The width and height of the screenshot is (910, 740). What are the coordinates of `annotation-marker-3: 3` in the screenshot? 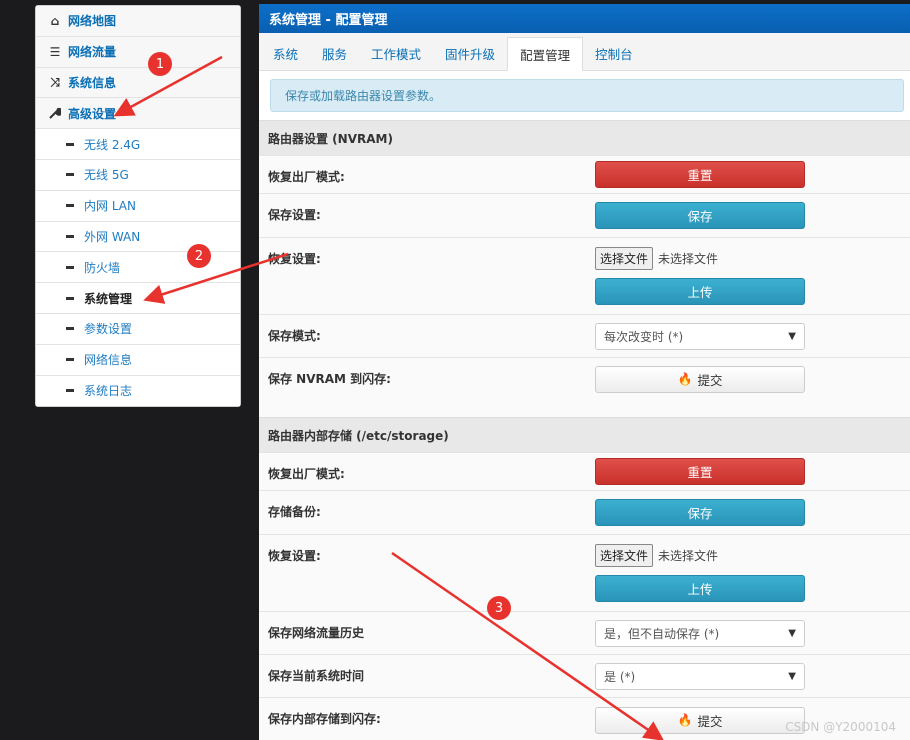 It's located at (499, 608).